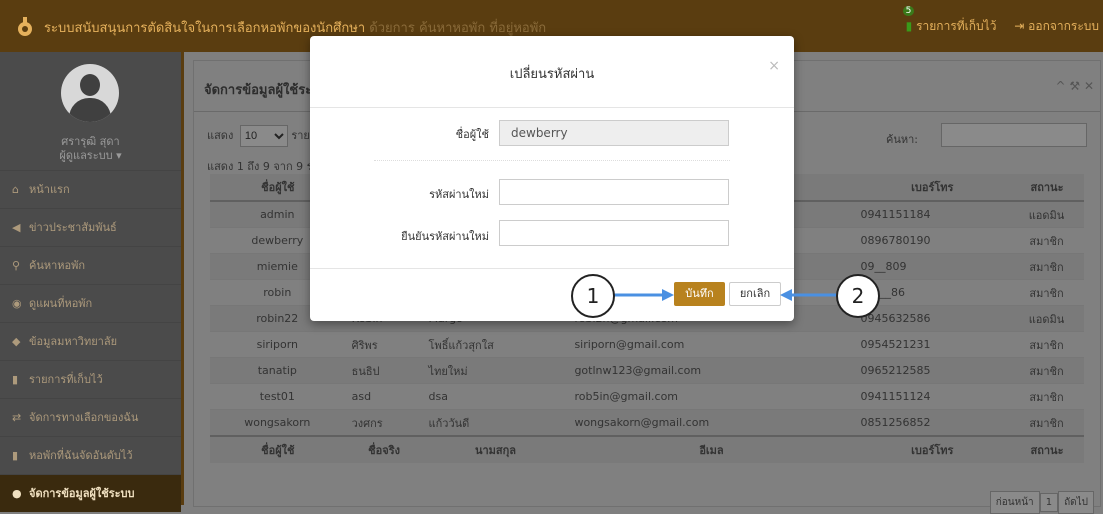 This screenshot has width=1103, height=514. Describe the element at coordinates (384, 449) in the screenshot. I see `column-header: ชื่อจริง` at that location.